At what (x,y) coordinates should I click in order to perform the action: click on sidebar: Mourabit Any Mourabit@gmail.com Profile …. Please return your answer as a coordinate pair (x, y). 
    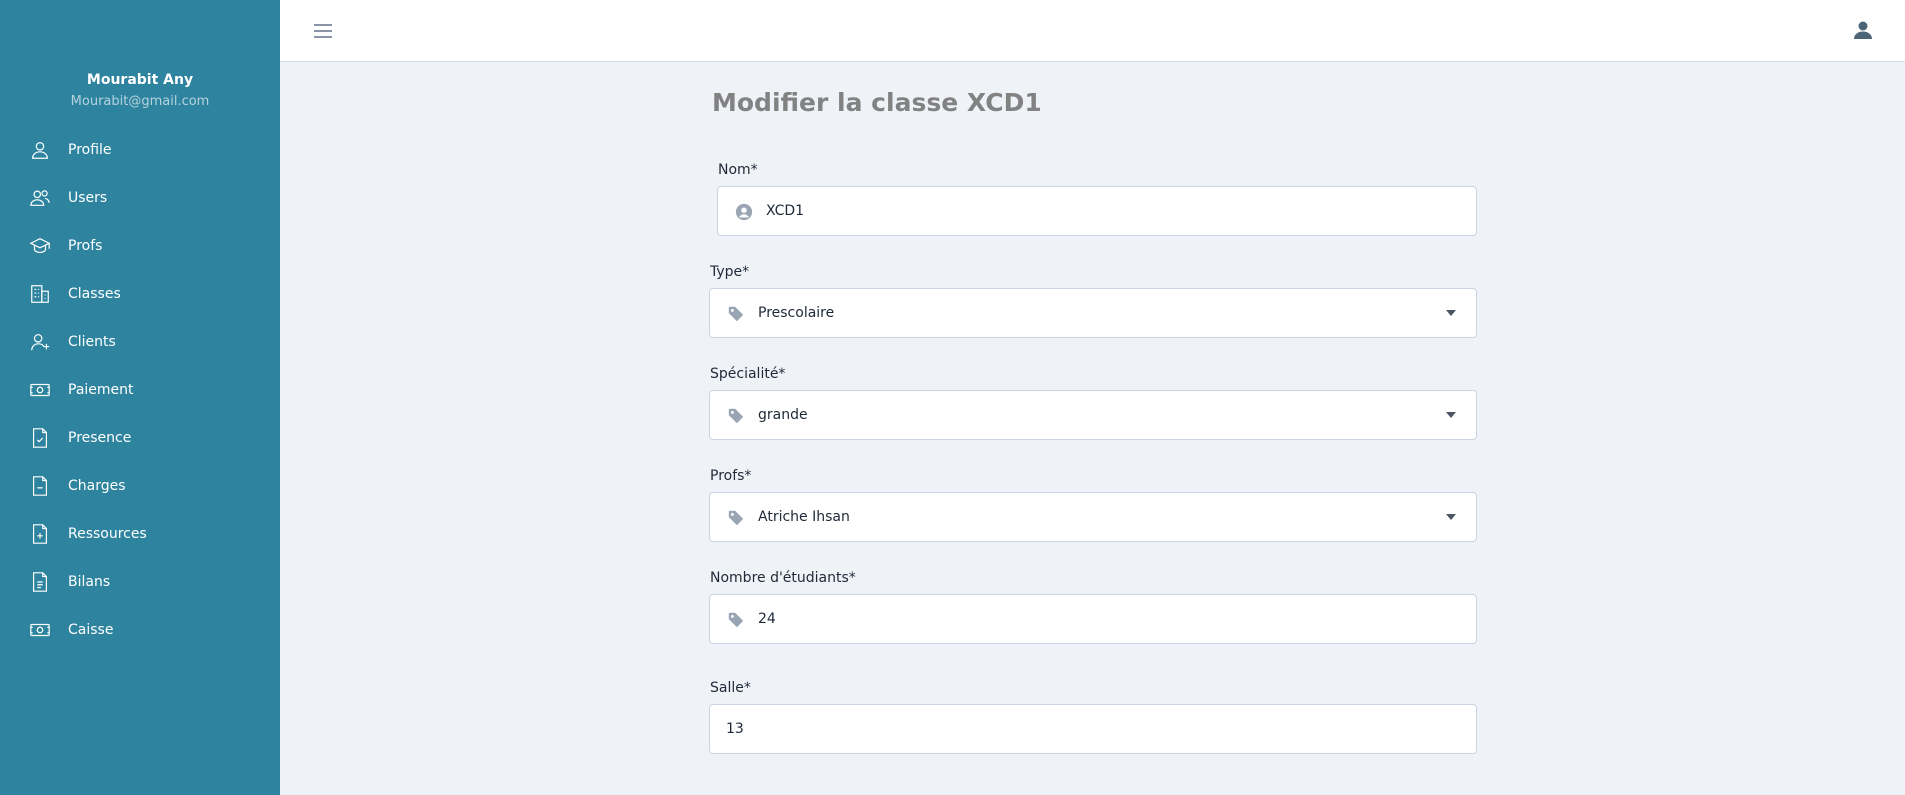
    Looking at the image, I should click on (140, 397).